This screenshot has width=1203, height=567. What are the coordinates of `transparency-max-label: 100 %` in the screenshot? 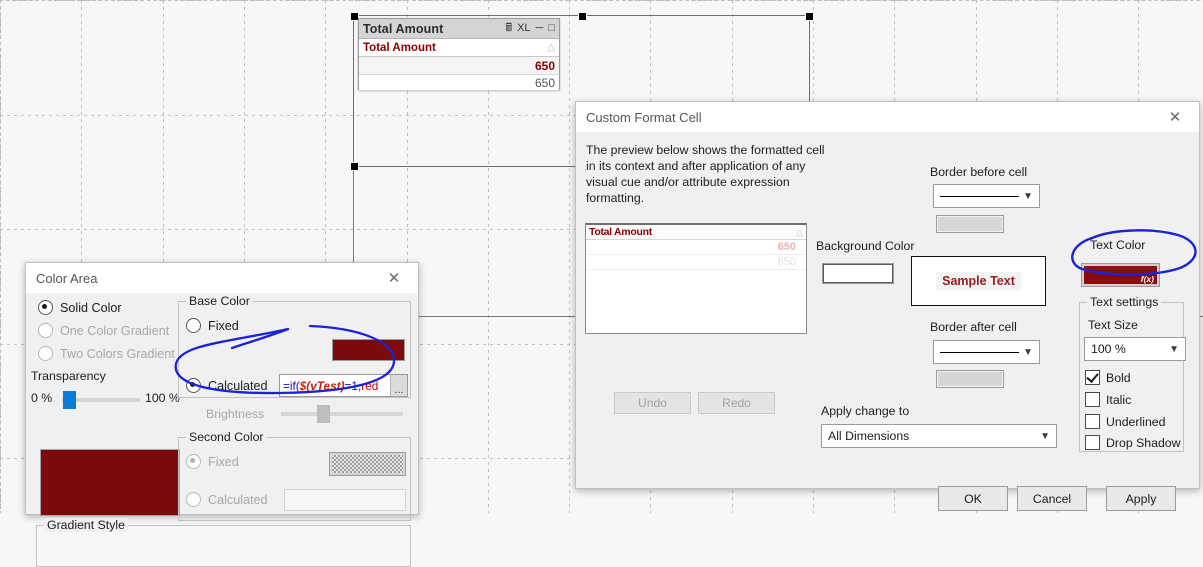 It's located at (162, 398).